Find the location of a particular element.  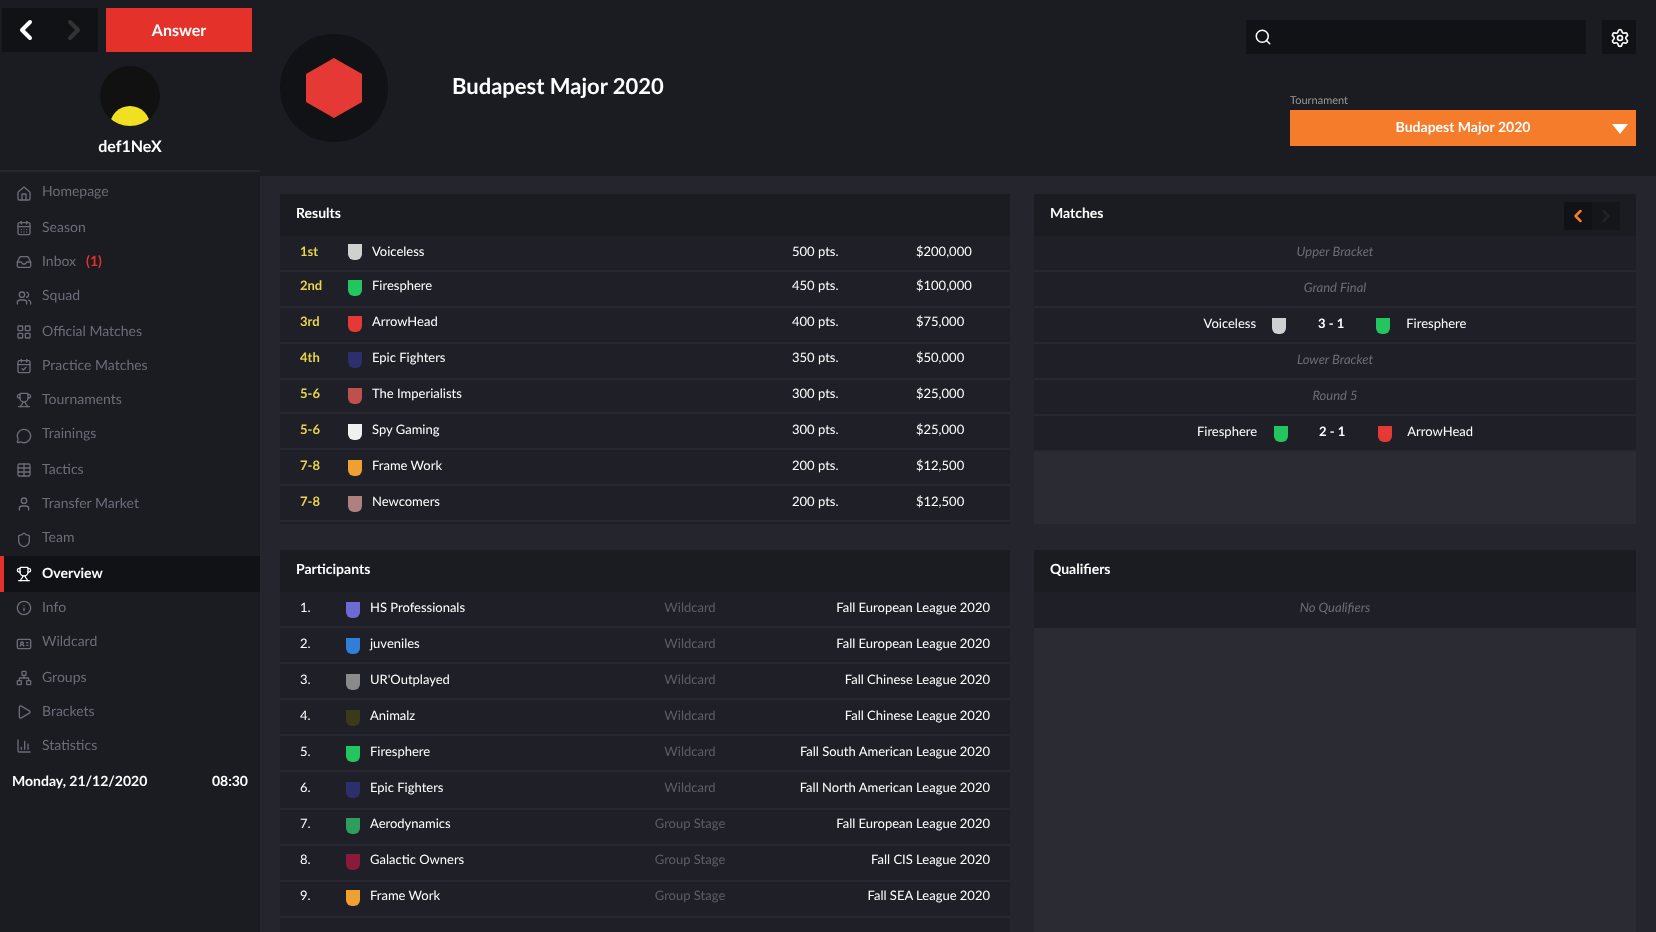

search-icon is located at coordinates (1263, 37).